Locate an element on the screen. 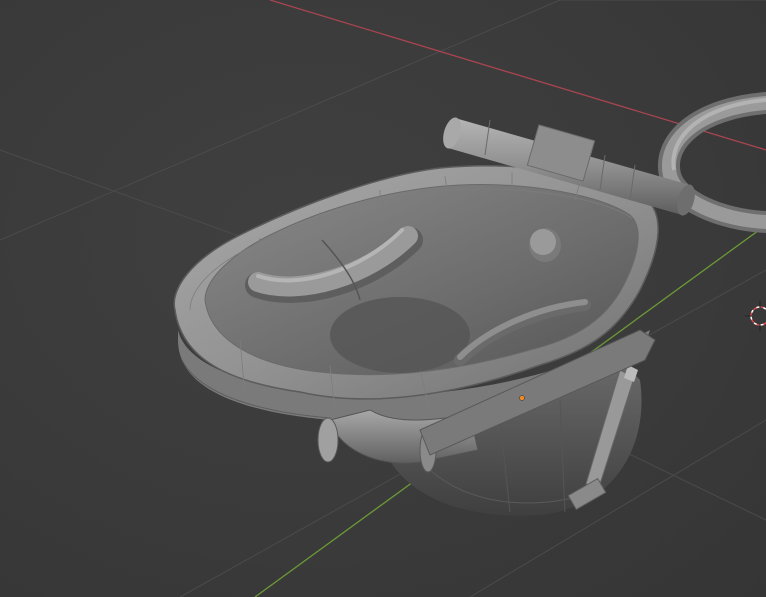 Image resolution: width=766 pixels, height=597 pixels. 3d-cursor-icon is located at coordinates (755, 316).